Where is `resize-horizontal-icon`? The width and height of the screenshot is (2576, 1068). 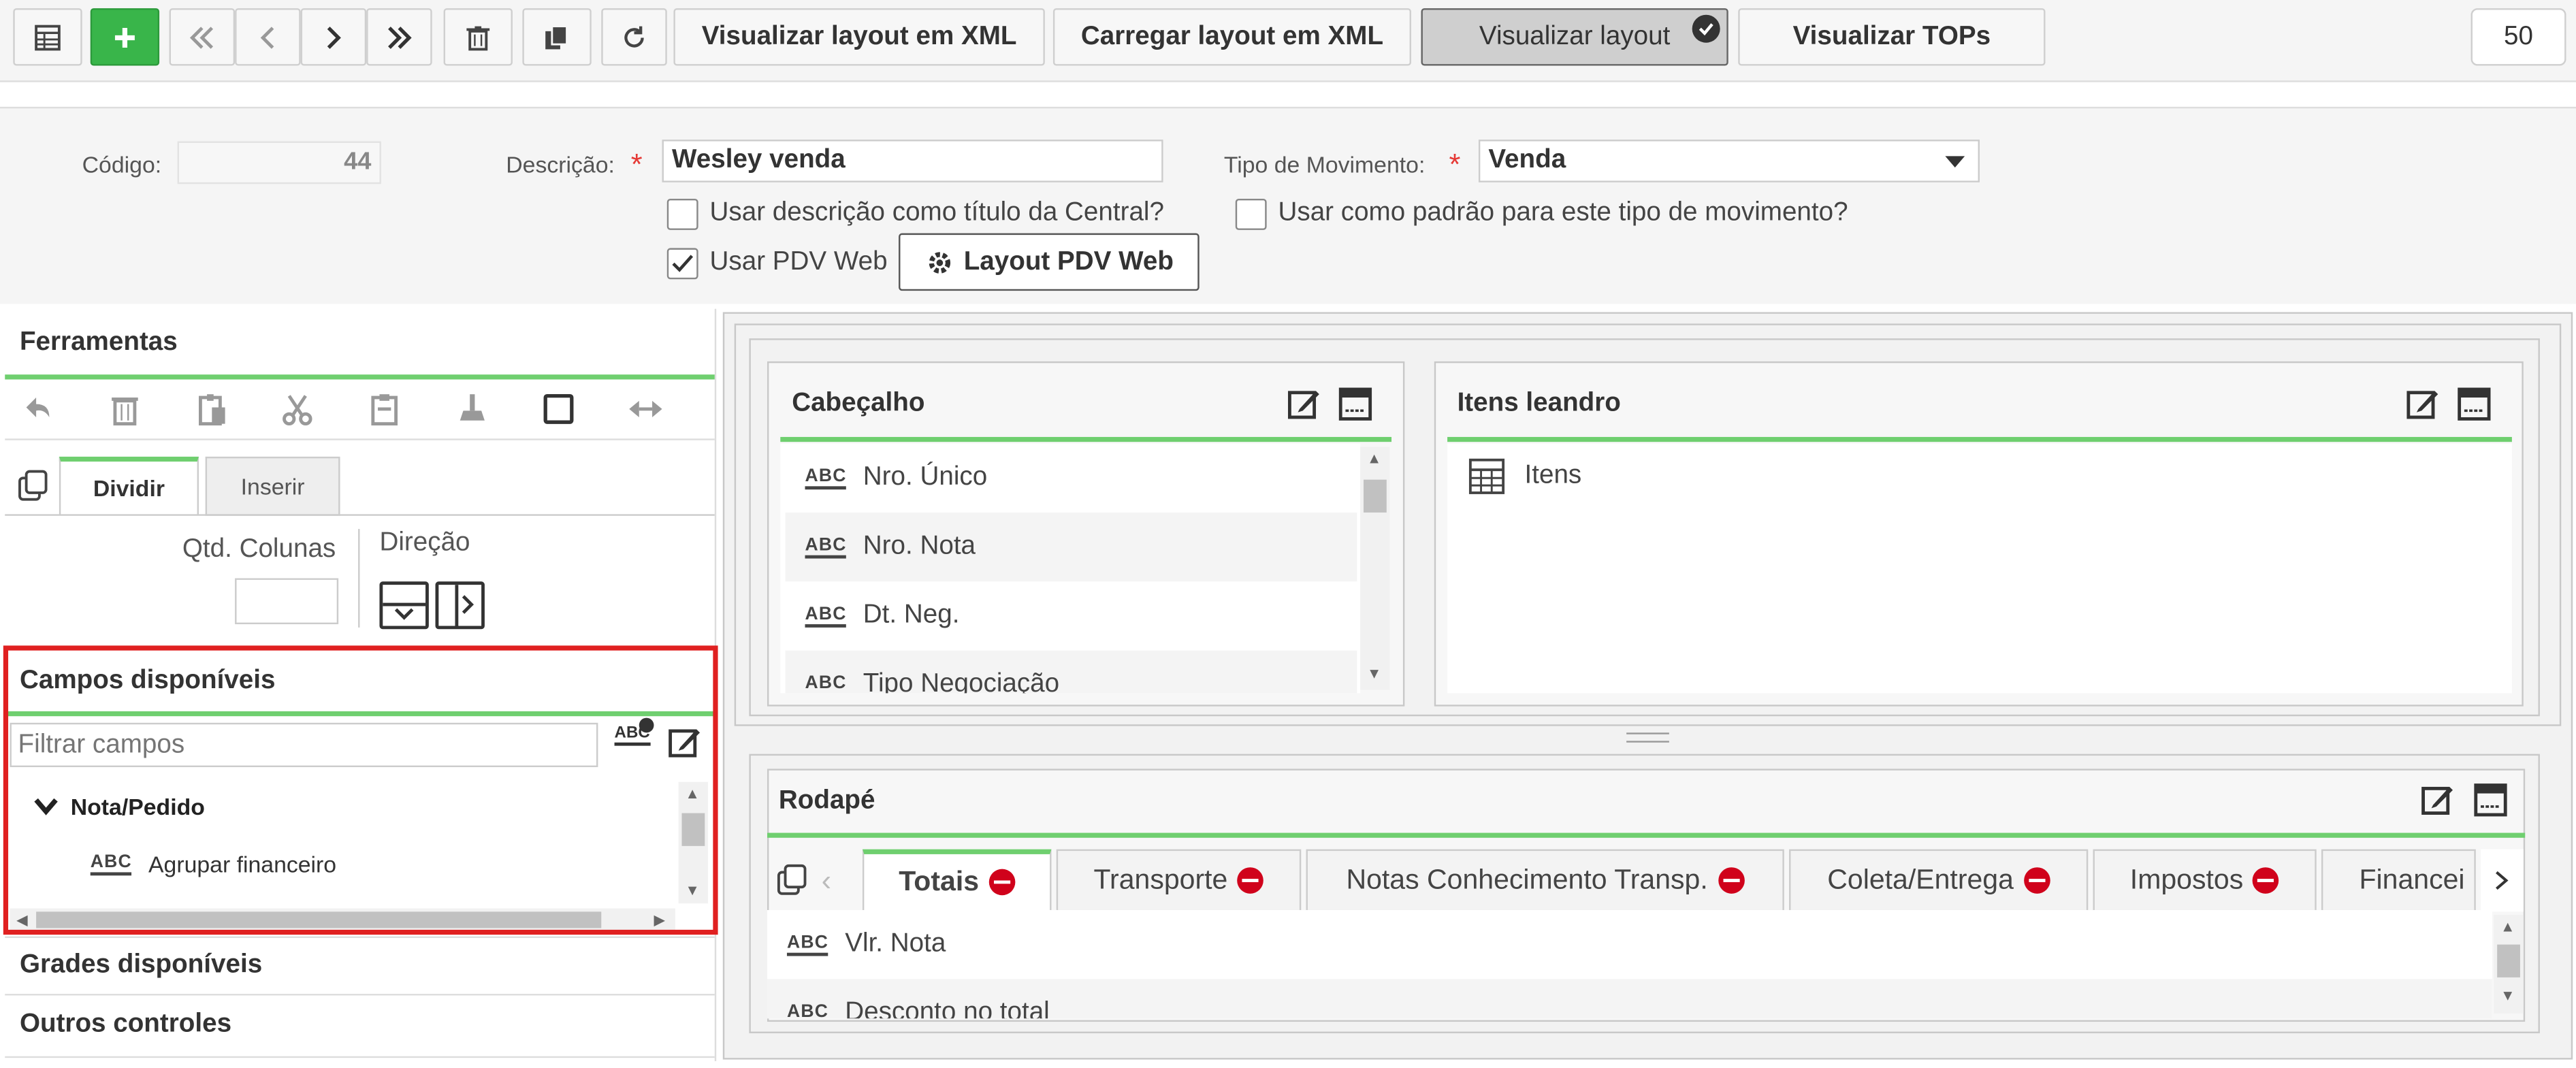
resize-horizontal-icon is located at coordinates (646, 409).